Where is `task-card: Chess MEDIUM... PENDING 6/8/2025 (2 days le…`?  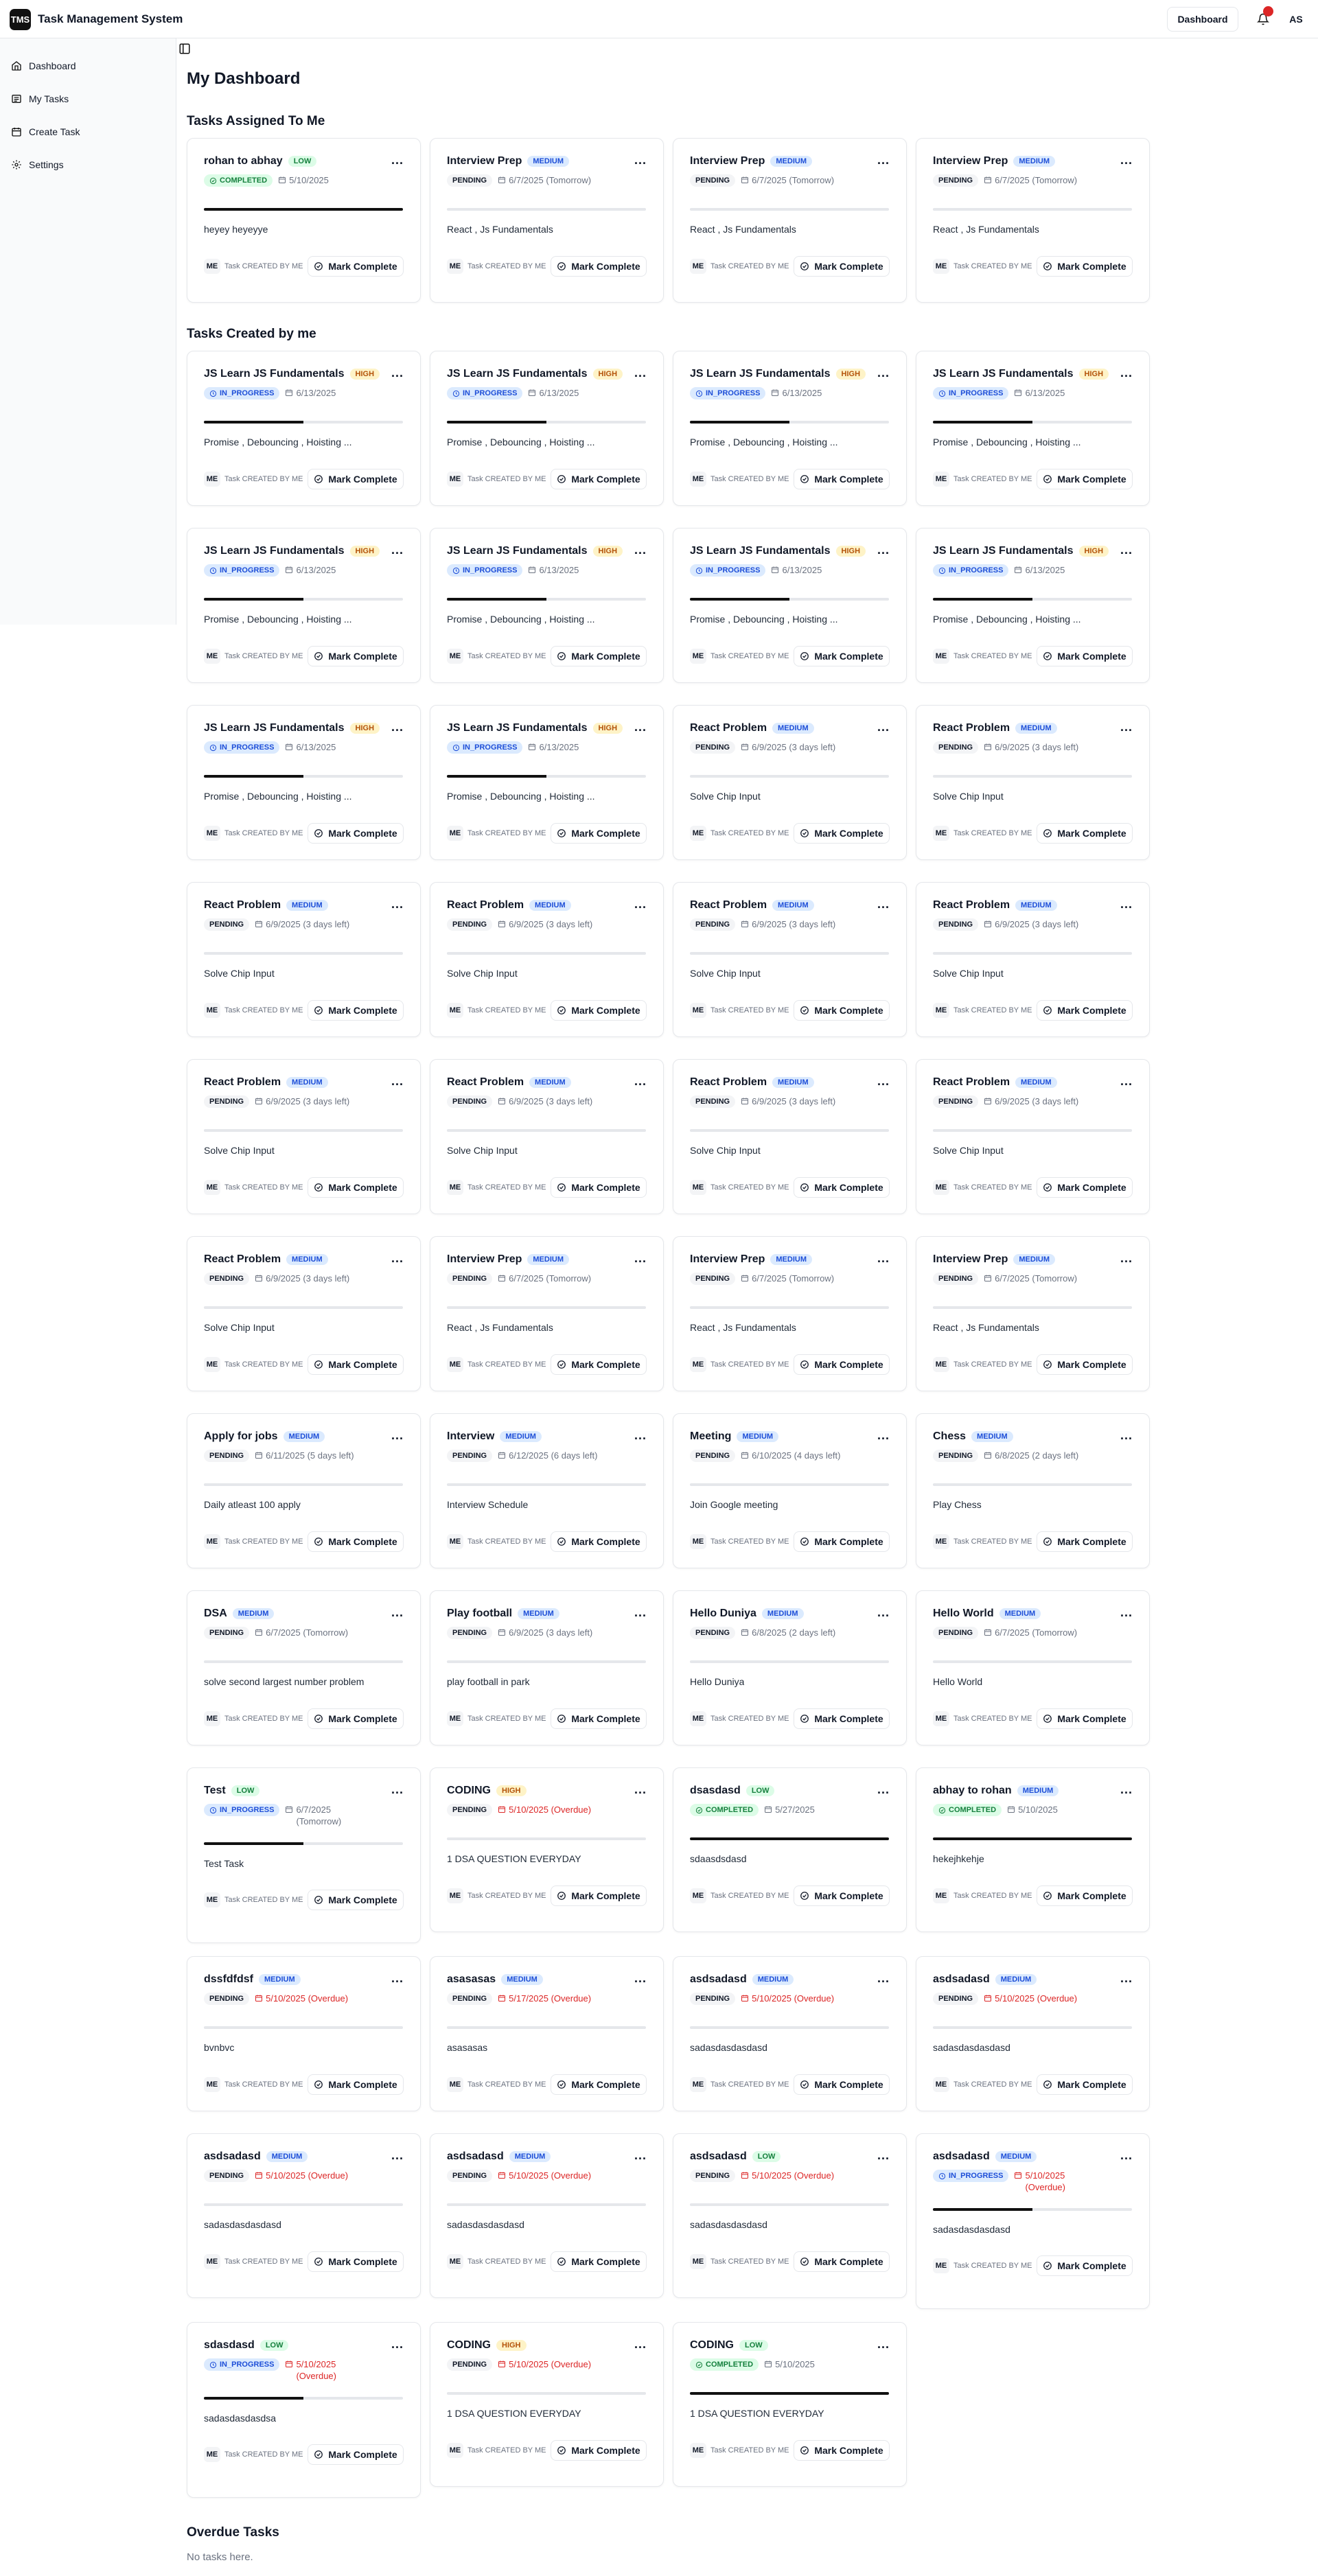
task-card: Chess MEDIUM... PENDING 6/8/2025 (2 days le… is located at coordinates (1033, 1490).